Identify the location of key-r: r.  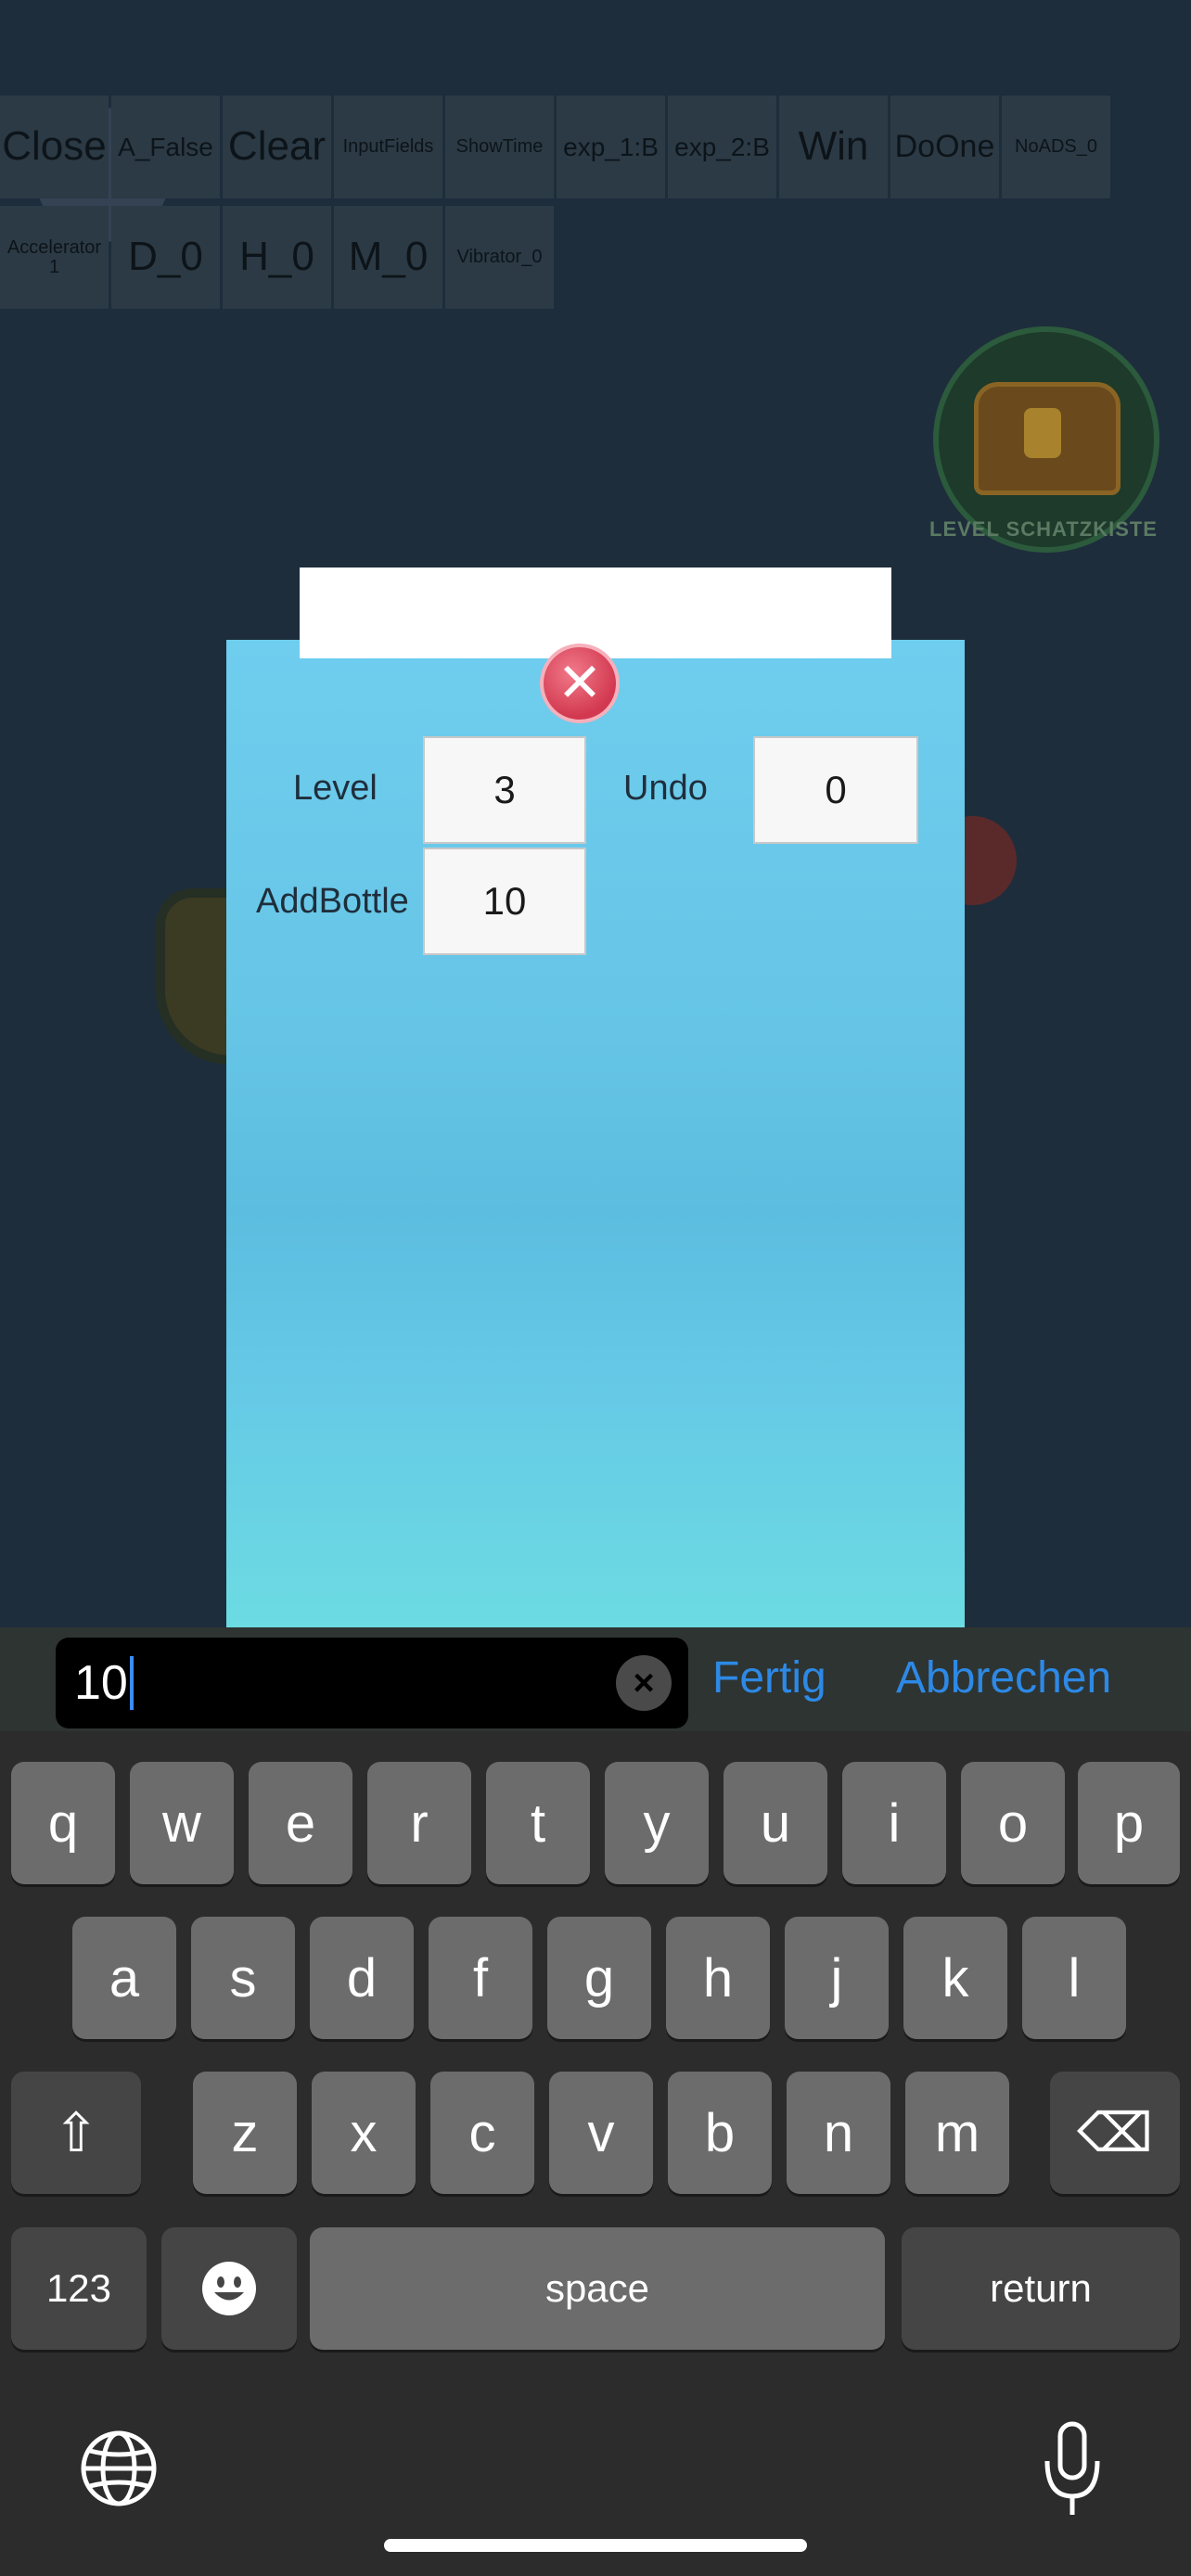
(419, 1823).